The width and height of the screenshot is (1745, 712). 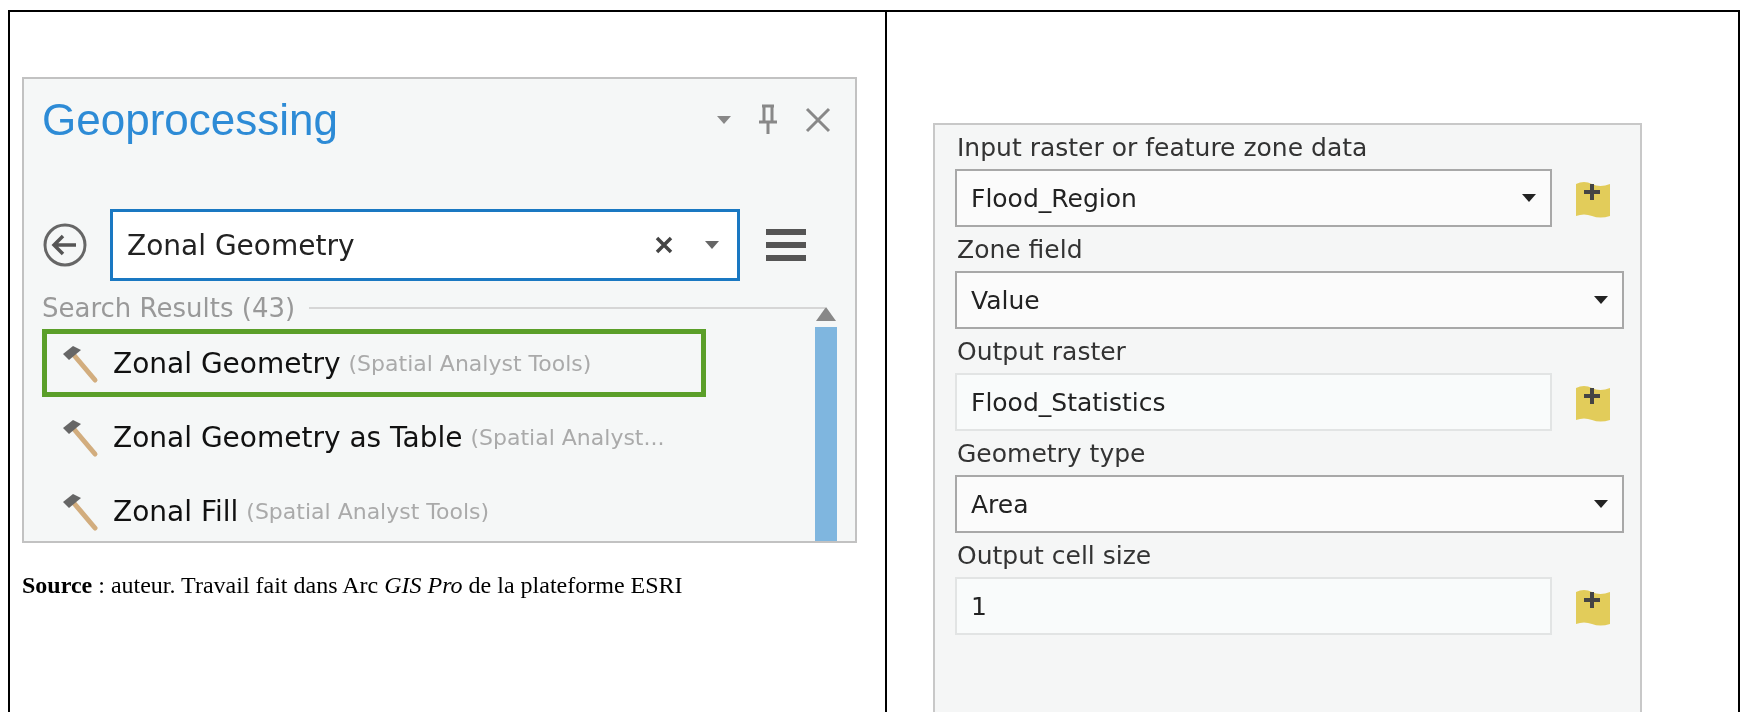 I want to click on pin-icon, so click(x=768, y=120).